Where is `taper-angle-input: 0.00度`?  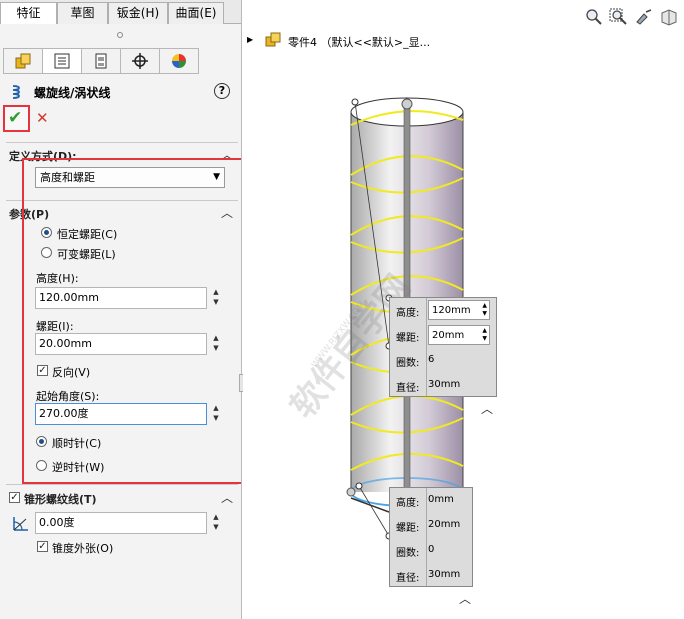 taper-angle-input: 0.00度 is located at coordinates (121, 523).